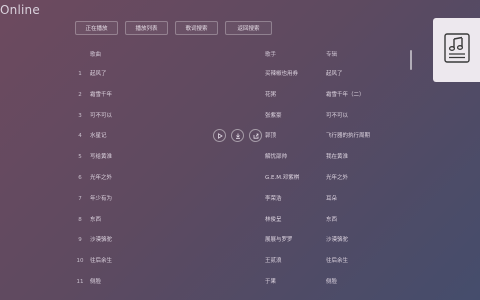 Image resolution: width=480 pixels, height=300 pixels. Describe the element at coordinates (230, 74) in the screenshot. I see `table-row: 1 起风了 买辣椒也用券 起风了` at that location.